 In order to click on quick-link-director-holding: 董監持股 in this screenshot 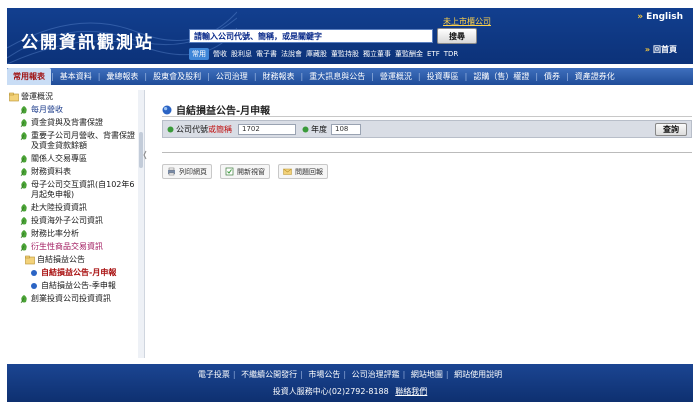, I will do `click(345, 54)`.